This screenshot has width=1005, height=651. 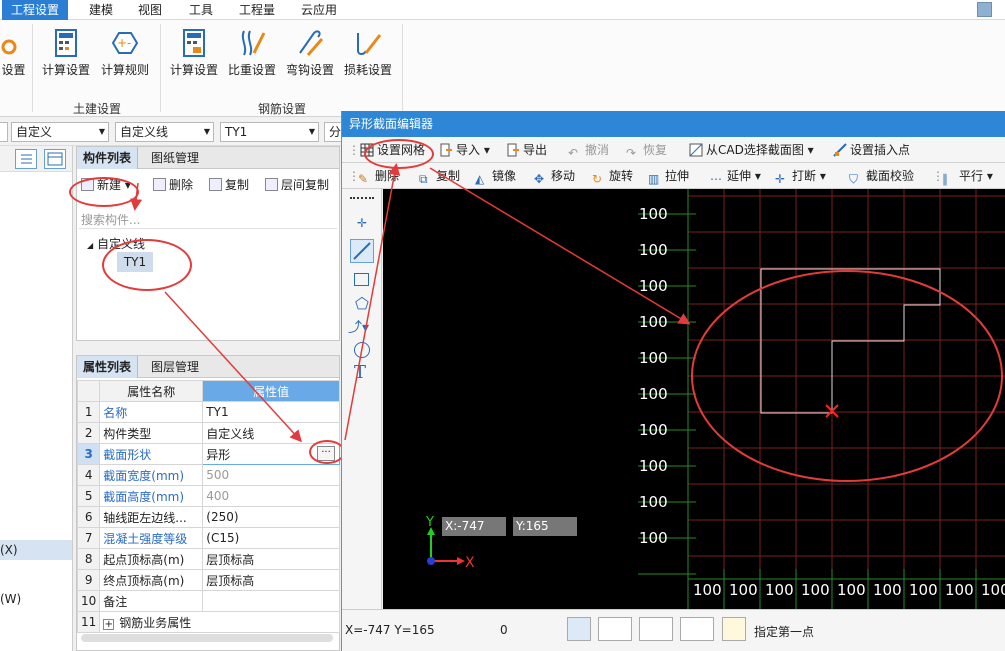 What do you see at coordinates (55, 159) in the screenshot?
I see `table-view-icon` at bounding box center [55, 159].